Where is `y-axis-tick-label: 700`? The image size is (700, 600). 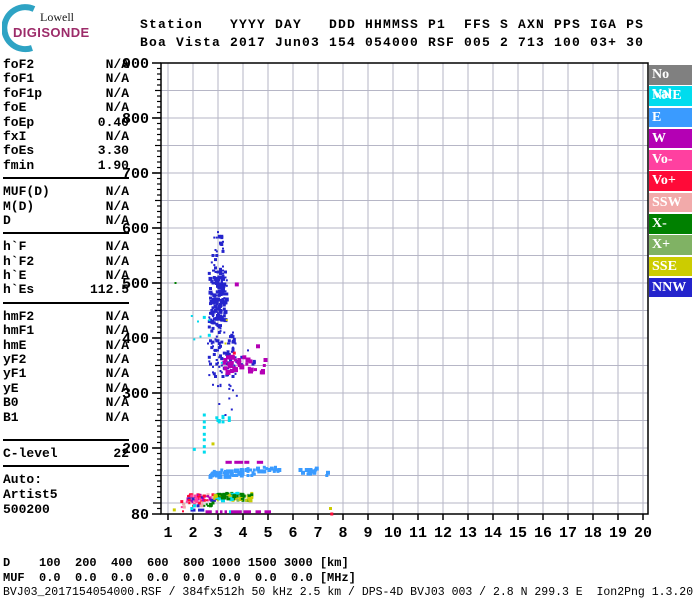
y-axis-tick-label: 700 is located at coordinates (135, 174).